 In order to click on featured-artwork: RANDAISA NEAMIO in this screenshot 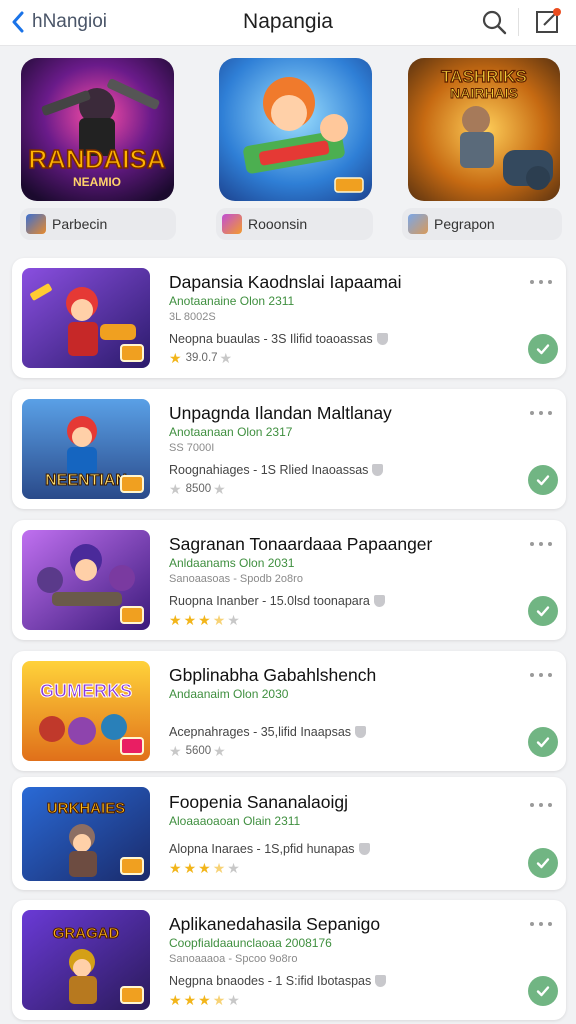, I will do `click(97, 129)`.